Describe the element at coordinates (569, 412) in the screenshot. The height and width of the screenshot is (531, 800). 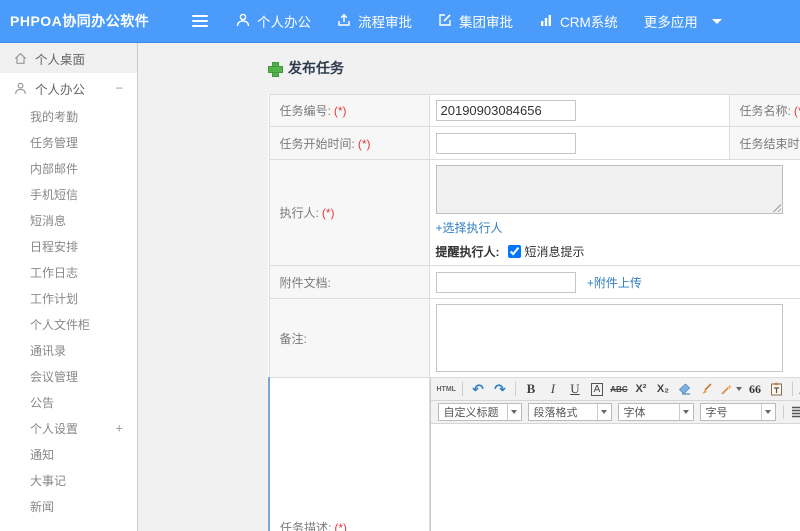
I see `paragraph-format-select: 段落格式` at that location.